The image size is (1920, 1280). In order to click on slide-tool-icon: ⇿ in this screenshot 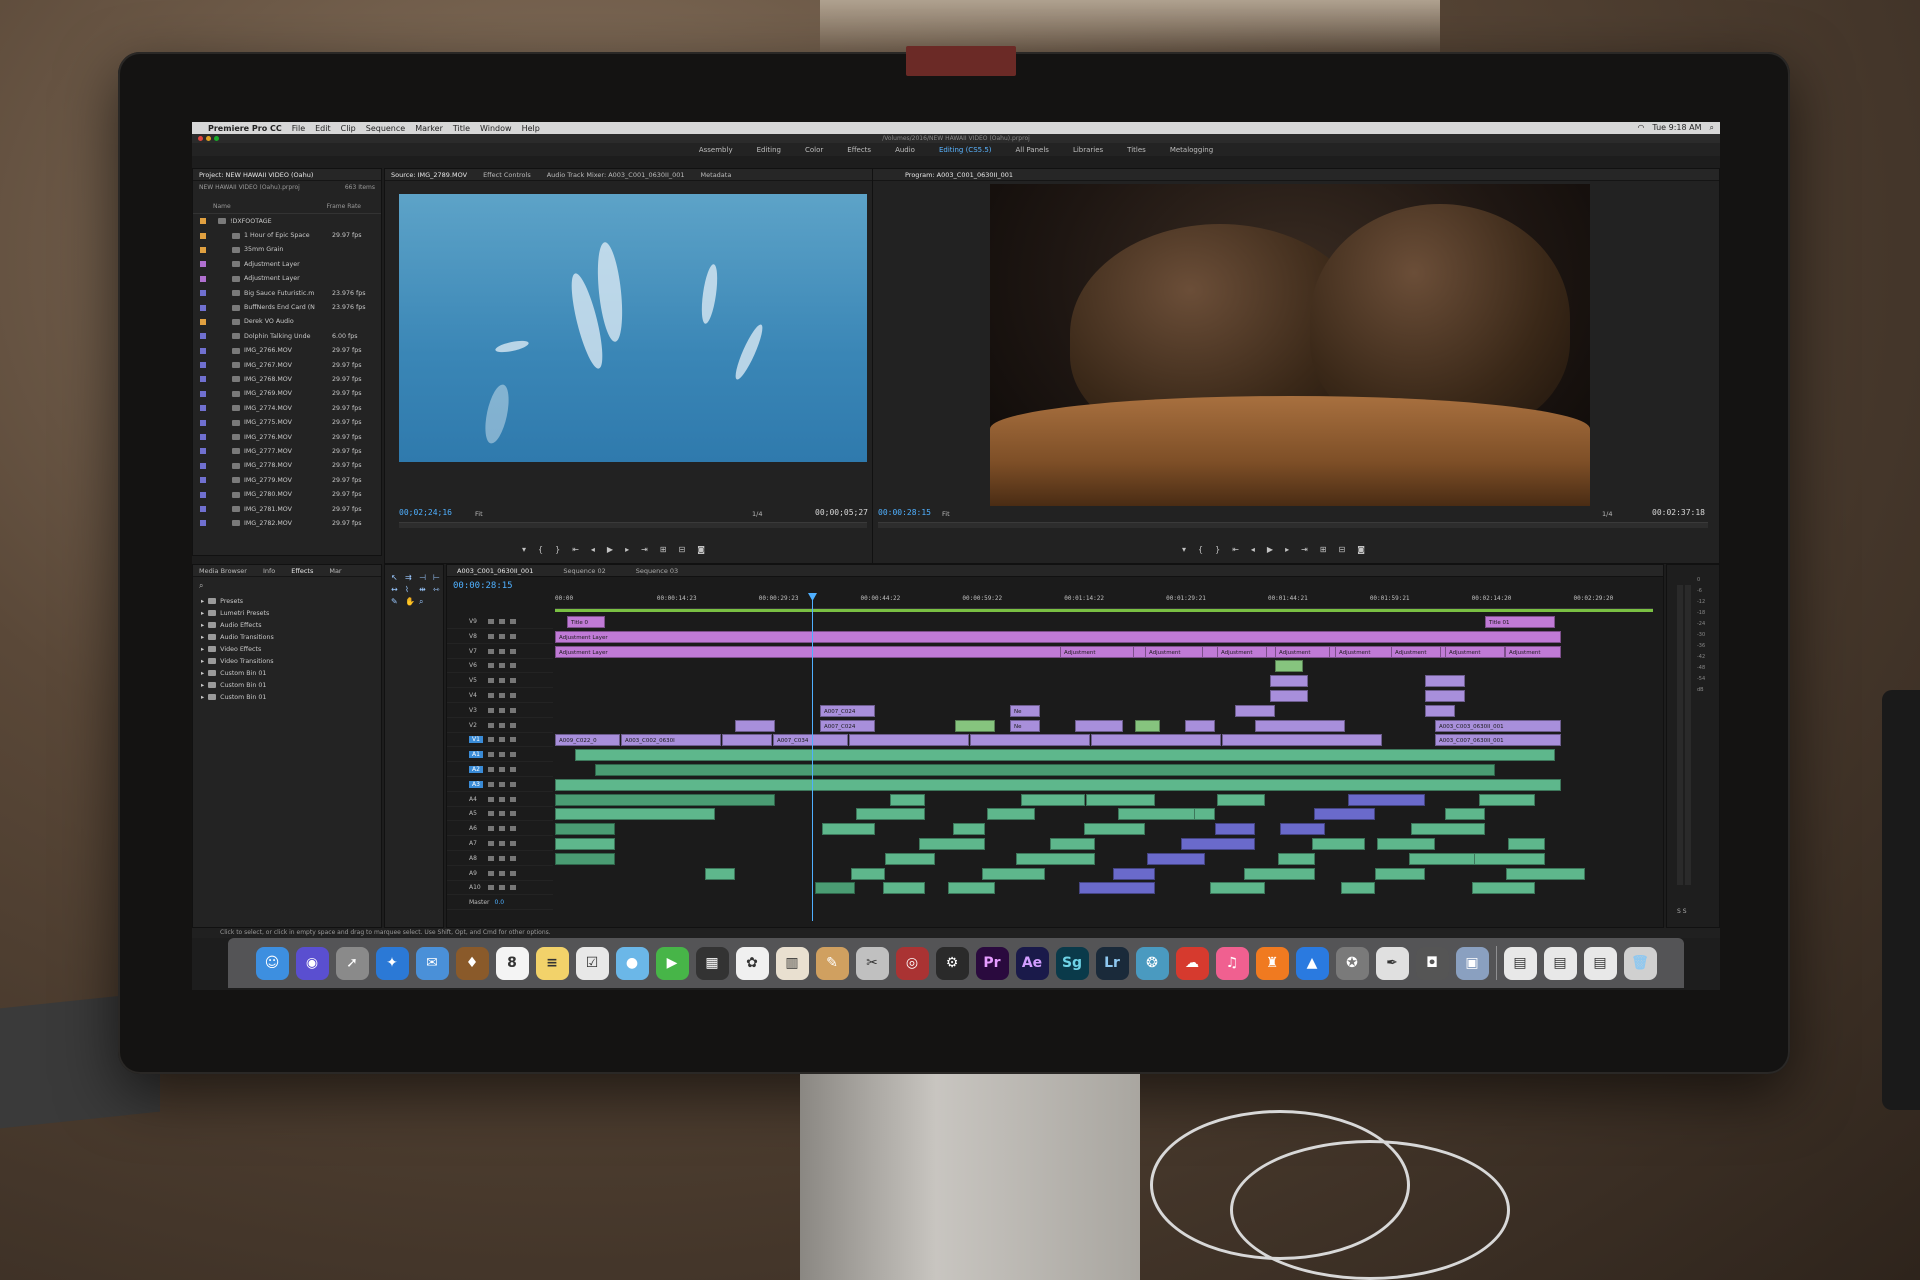, I will do `click(438, 589)`.